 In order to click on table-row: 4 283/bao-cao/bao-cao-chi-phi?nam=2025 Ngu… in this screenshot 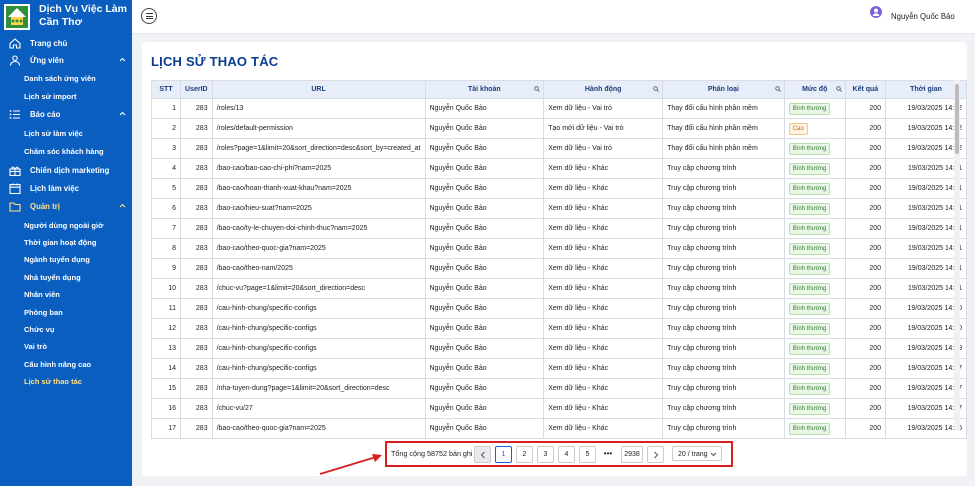, I will do `click(558, 168)`.